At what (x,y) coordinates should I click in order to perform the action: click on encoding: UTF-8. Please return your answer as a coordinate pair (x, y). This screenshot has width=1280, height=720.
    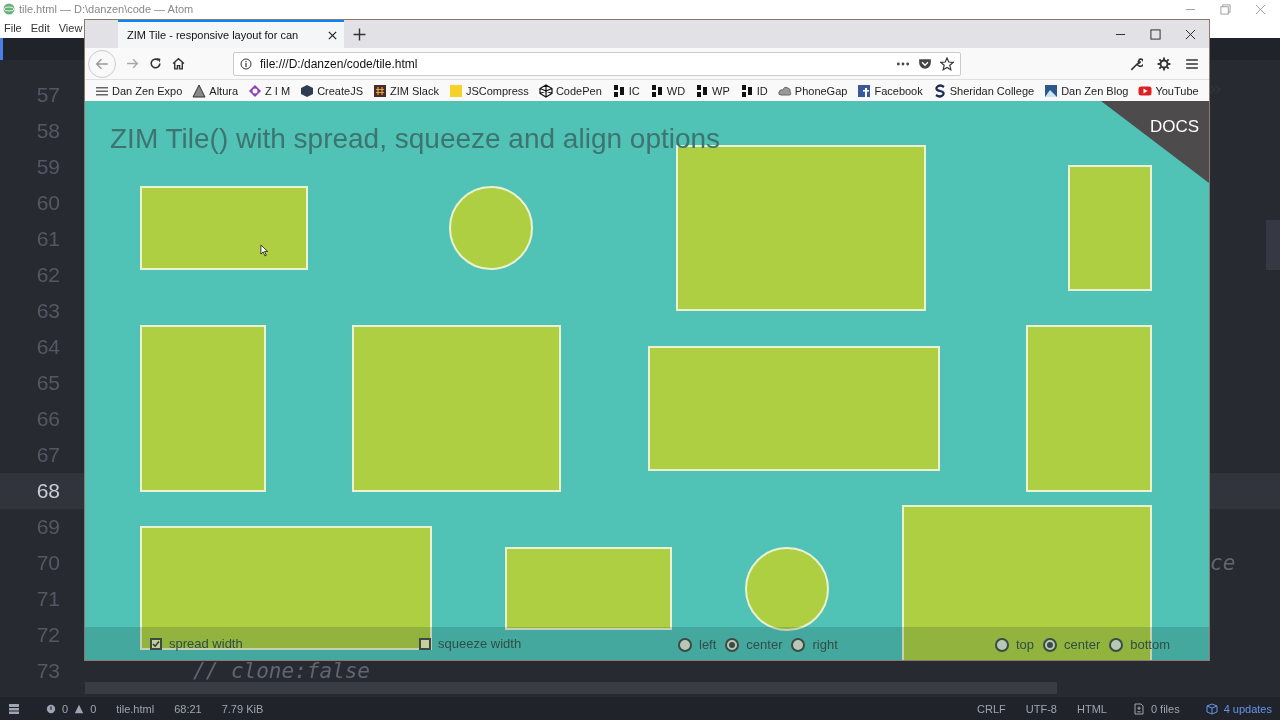
    Looking at the image, I should click on (1041, 708).